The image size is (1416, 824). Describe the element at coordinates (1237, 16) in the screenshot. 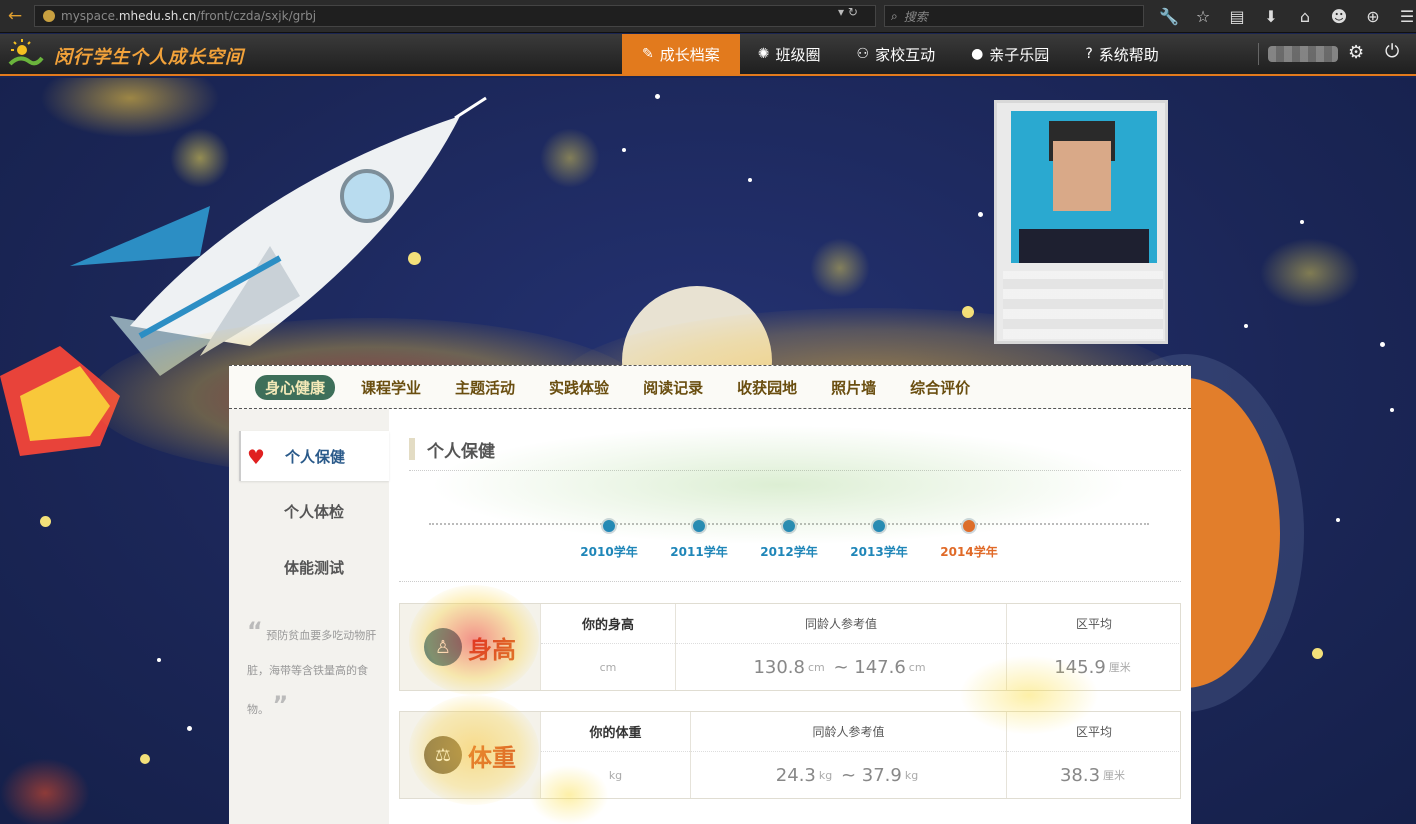

I see `clipboard-icon: ▤` at that location.